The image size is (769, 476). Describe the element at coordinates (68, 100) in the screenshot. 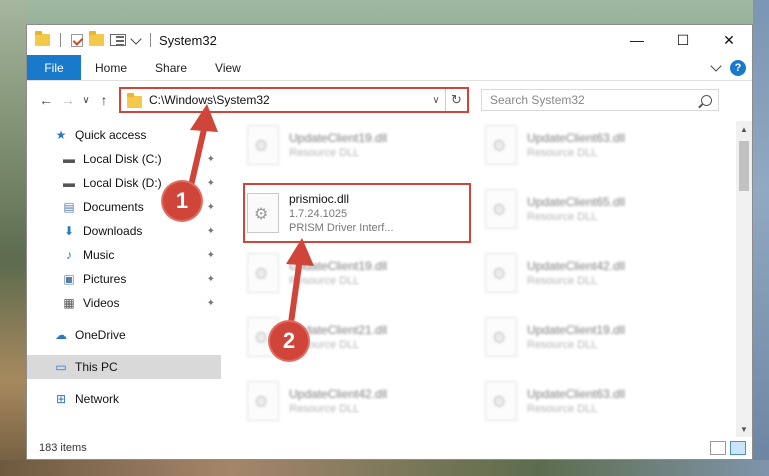

I see `forward-button: →` at that location.